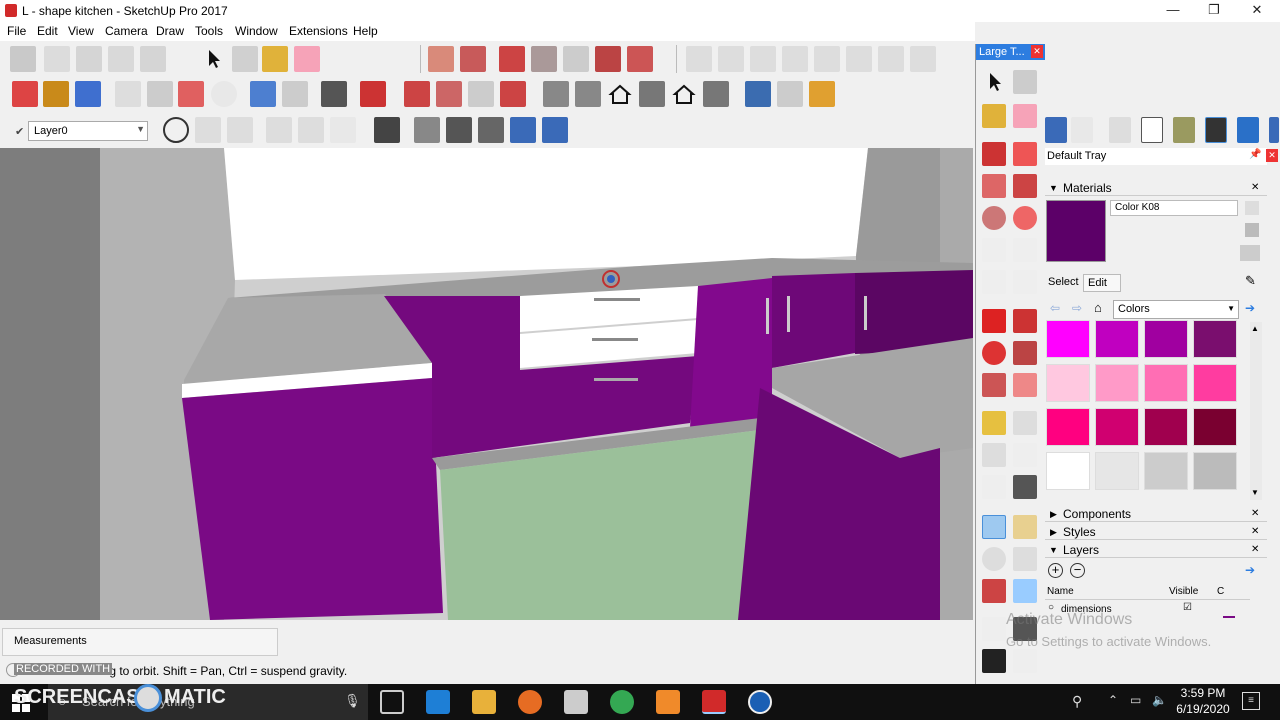 Image resolution: width=1280 pixels, height=720 pixels. Describe the element at coordinates (1077, 570) in the screenshot. I see `remove-layer-icon: −` at that location.